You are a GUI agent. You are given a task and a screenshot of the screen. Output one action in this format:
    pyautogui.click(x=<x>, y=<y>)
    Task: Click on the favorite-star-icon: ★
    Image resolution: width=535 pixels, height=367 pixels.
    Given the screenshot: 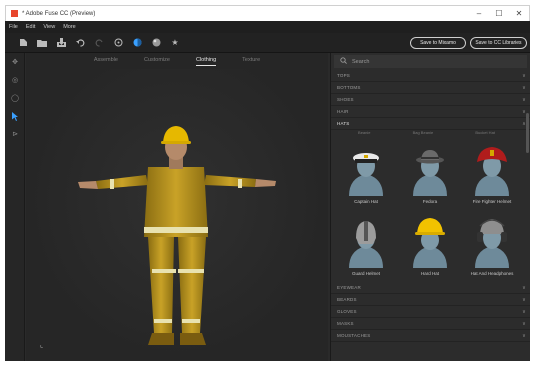 What is the action you would take?
    pyautogui.click(x=175, y=43)
    